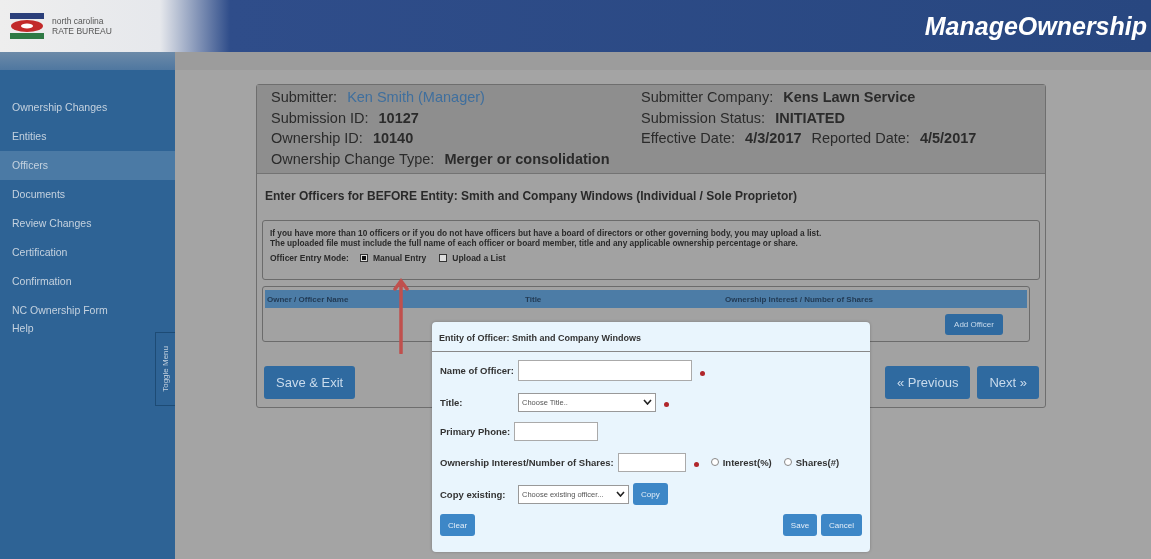 The image size is (1151, 559). I want to click on field-label: Ownership Change Type:, so click(353, 158).